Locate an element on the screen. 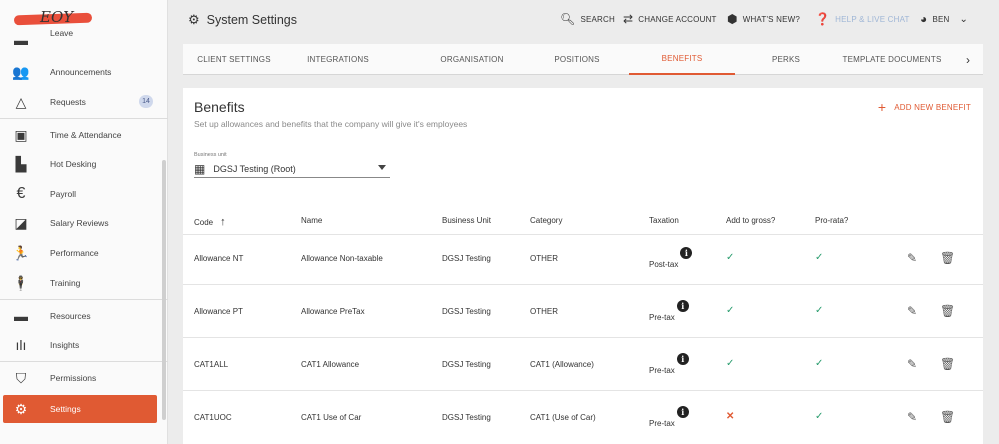 Image resolution: width=999 pixels, height=444 pixels. sidebar-item-training: 🕴 Training is located at coordinates (84, 283).